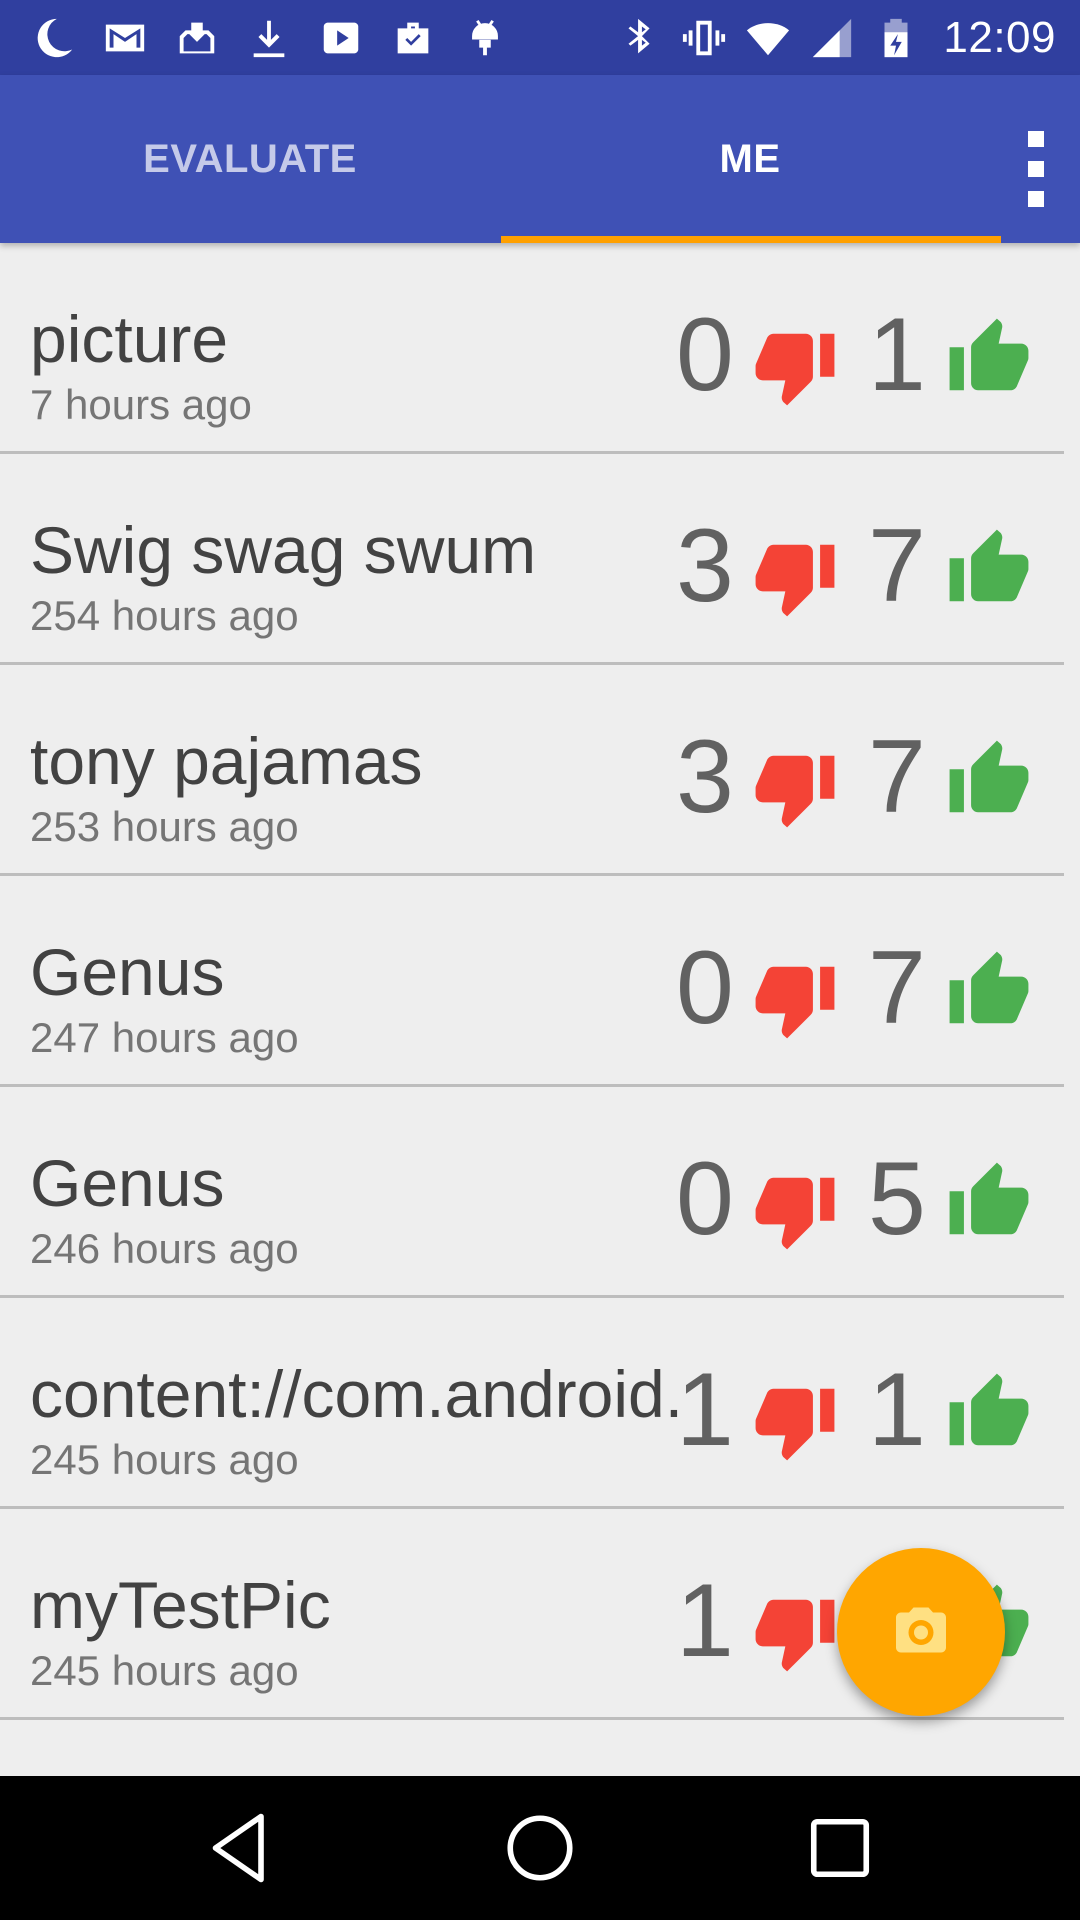 This screenshot has width=1080, height=1920. Describe the element at coordinates (164, 1248) in the screenshot. I see `item-timestamp: 246 hours ago` at that location.